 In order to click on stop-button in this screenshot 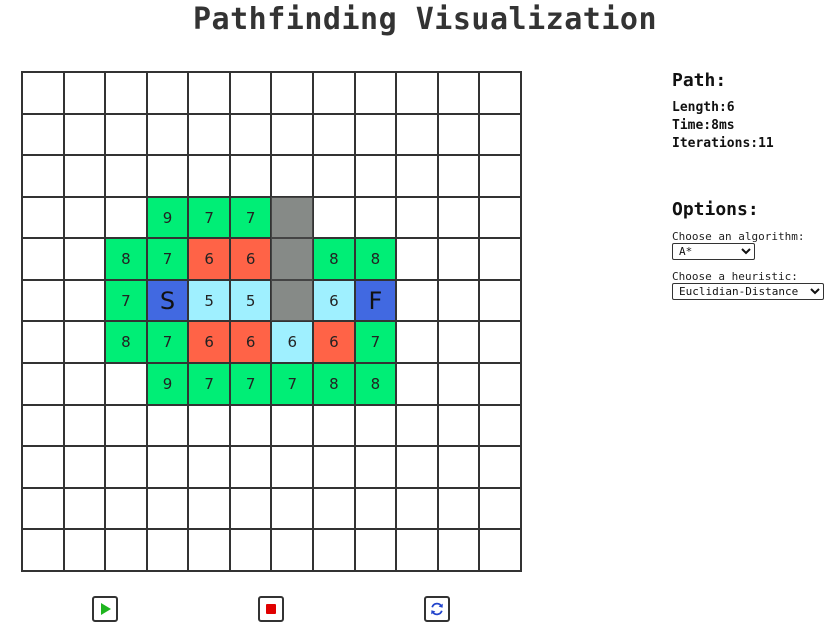, I will do `click(271, 609)`.